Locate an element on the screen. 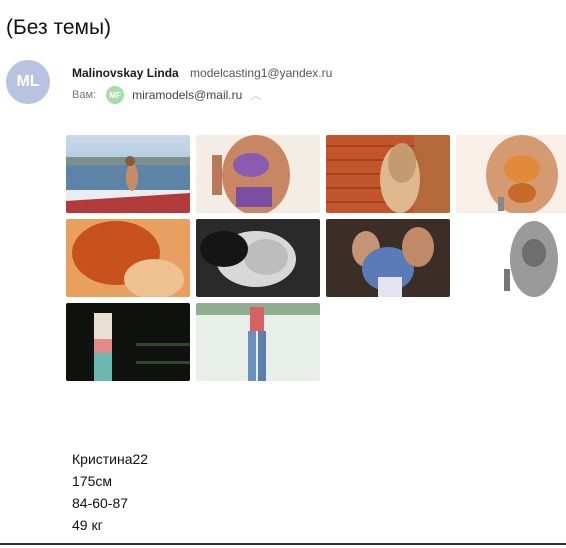 The height and width of the screenshot is (548, 566). recipient-email: miramodels@mail.ru is located at coordinates (187, 95).